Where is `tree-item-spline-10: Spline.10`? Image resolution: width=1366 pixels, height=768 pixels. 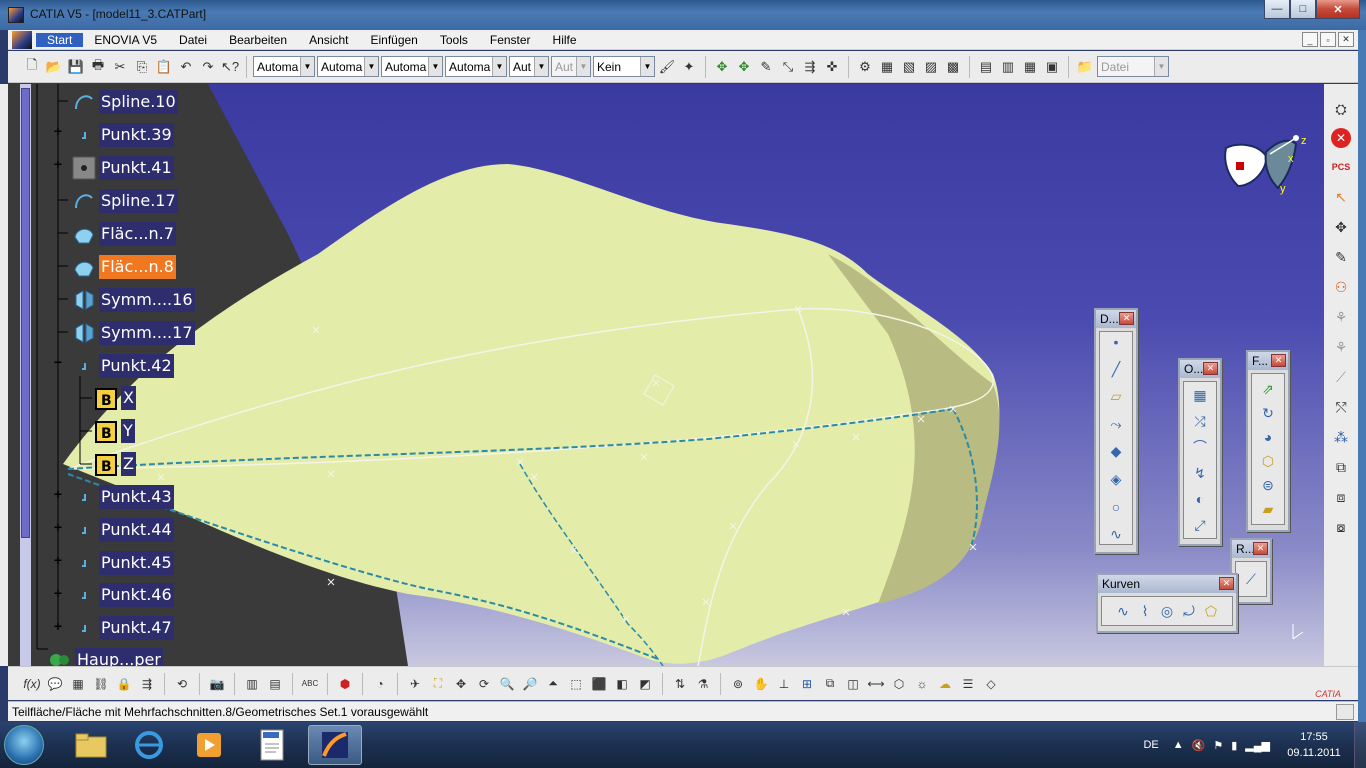
tree-item-spline-10: Spline.10 is located at coordinates (125, 102).